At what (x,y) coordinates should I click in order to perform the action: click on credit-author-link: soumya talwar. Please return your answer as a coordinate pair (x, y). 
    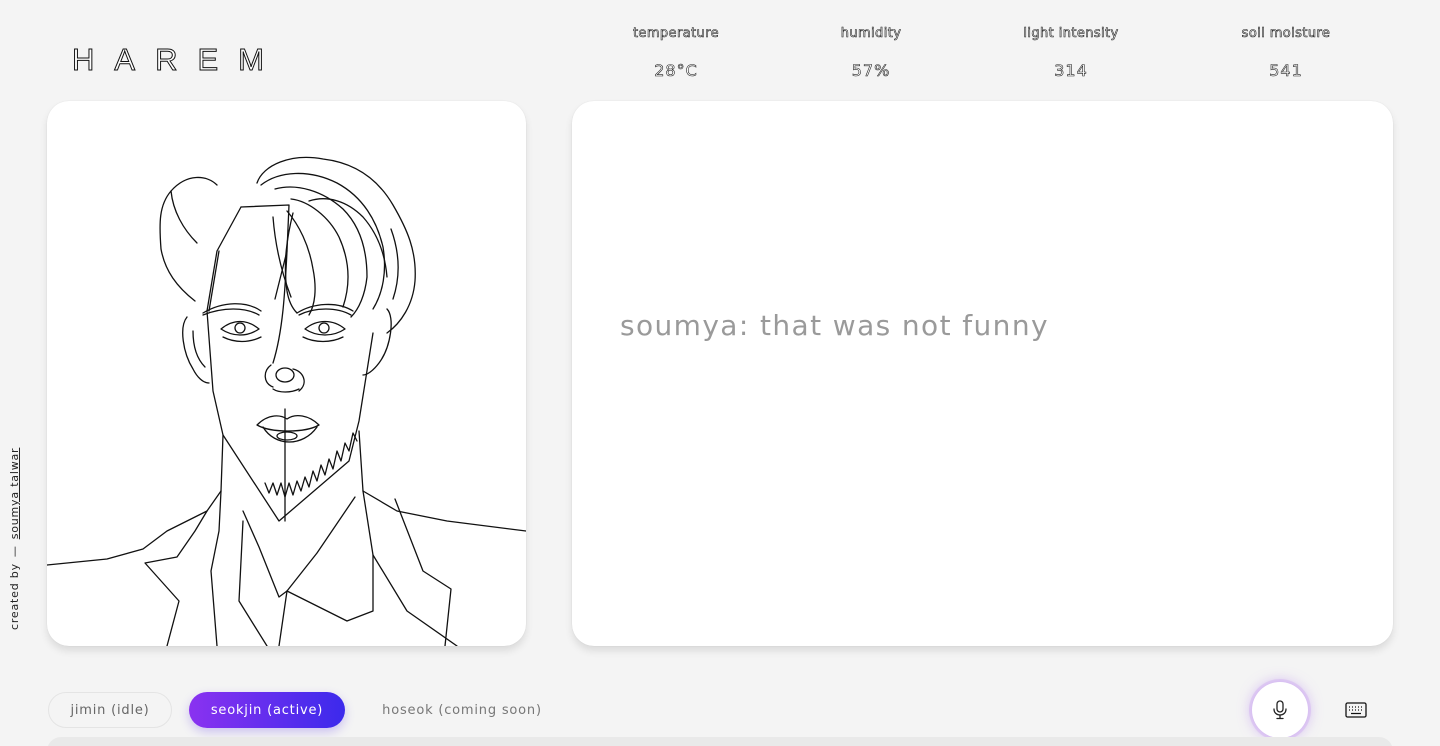
    Looking at the image, I should click on (14, 494).